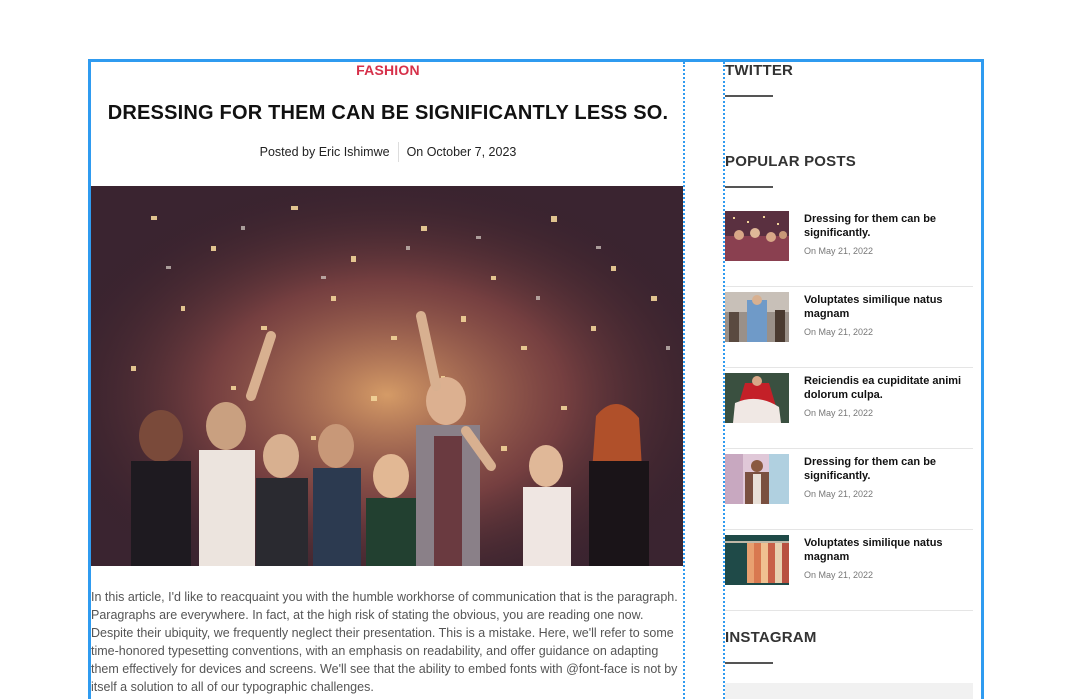  Describe the element at coordinates (461, 152) in the screenshot. I see `post-date: On October 7, 2023` at that location.